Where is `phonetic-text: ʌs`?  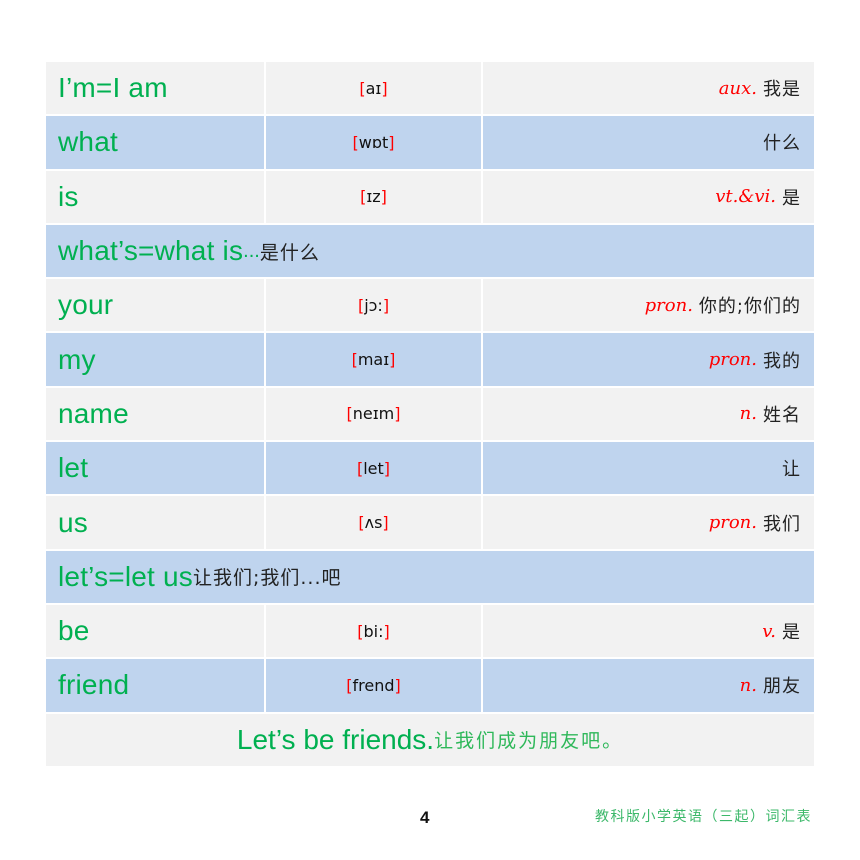
phonetic-text: ʌs is located at coordinates (373, 523).